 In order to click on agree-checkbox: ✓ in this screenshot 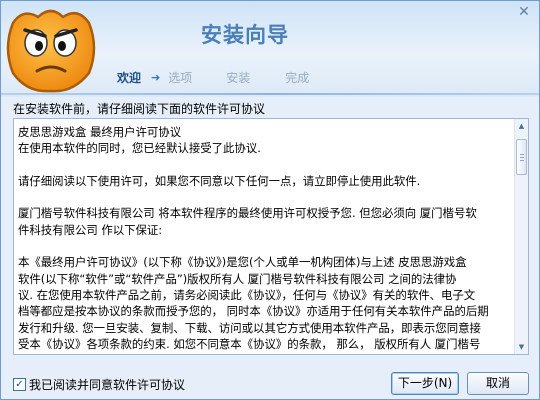, I will do `click(19, 384)`.